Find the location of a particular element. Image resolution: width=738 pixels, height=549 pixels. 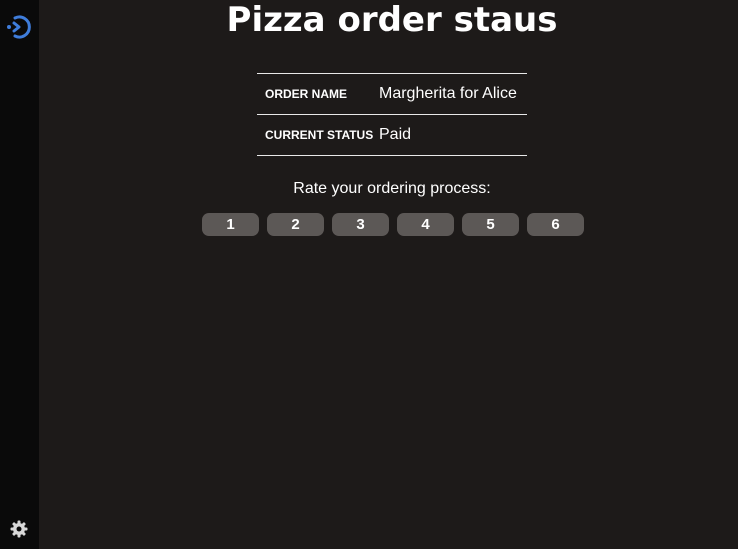

rating-button-2: 2 is located at coordinates (295, 224).